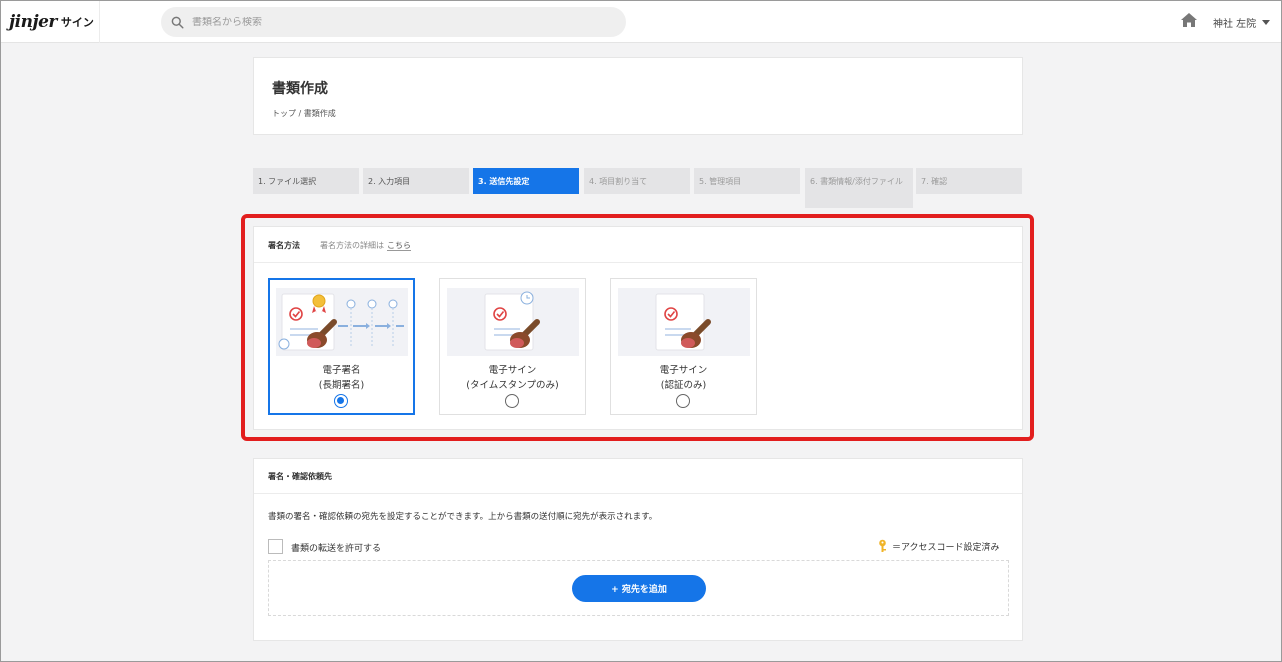 Image resolution: width=1282 pixels, height=662 pixels. Describe the element at coordinates (946, 547) in the screenshot. I see `access-code-legend-text: ＝アクセスコード設定済み` at that location.